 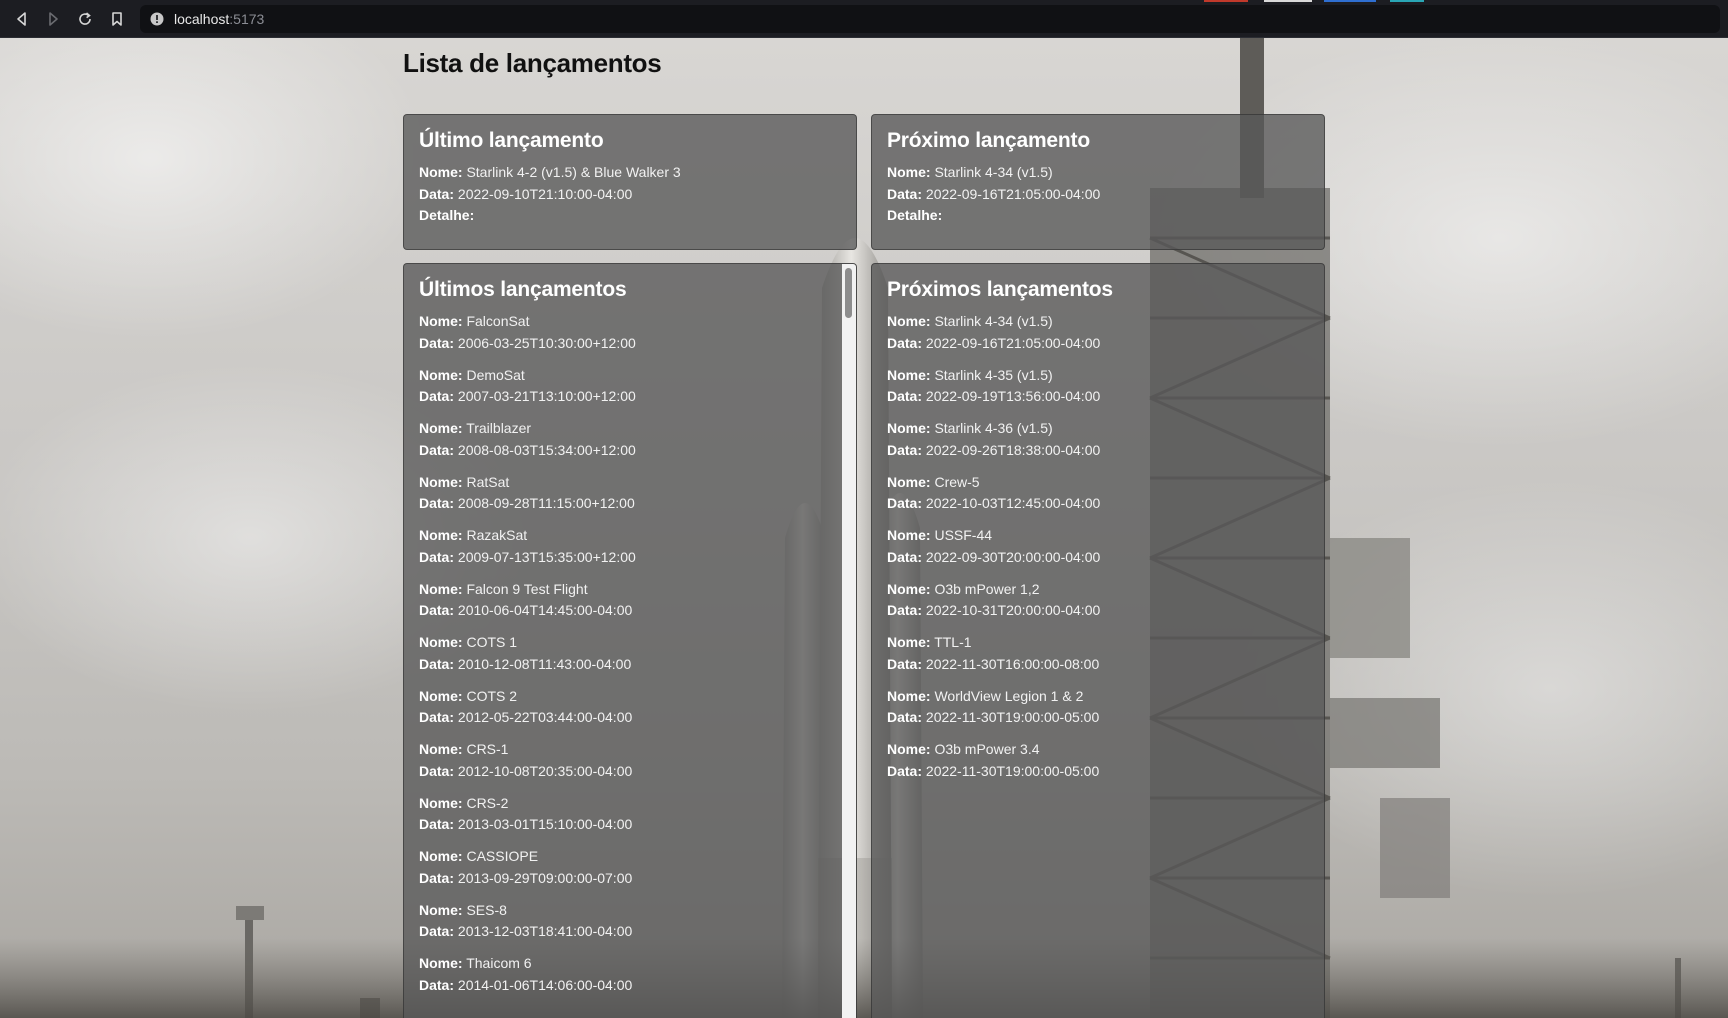 What do you see at coordinates (624, 718) in the screenshot?
I see `past-date-row: Data: 2012-05-22T03:44:00-04:00` at bounding box center [624, 718].